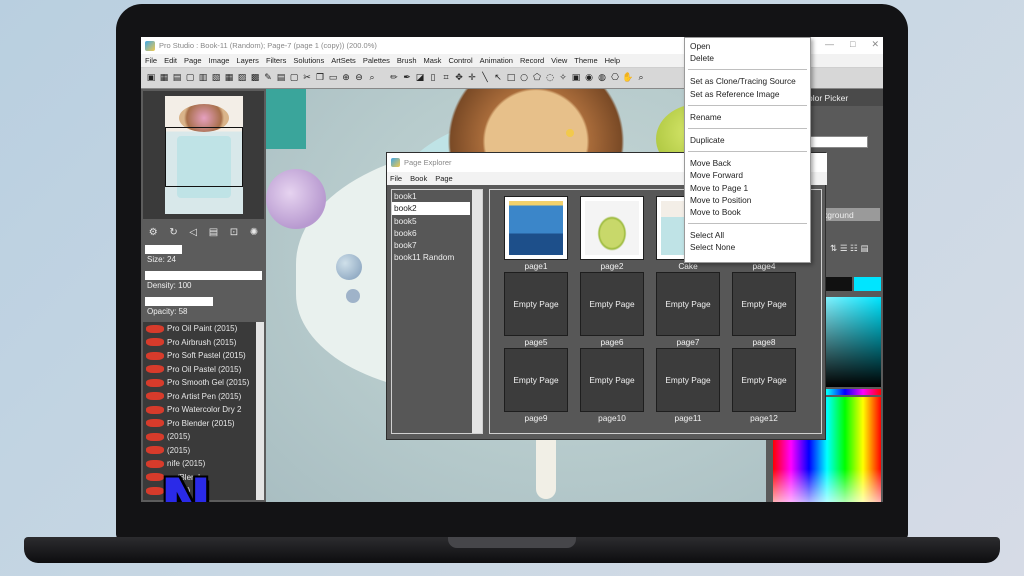  Describe the element at coordinates (153, 232) in the screenshot. I see `brush-settings-icon: ⚙` at that location.